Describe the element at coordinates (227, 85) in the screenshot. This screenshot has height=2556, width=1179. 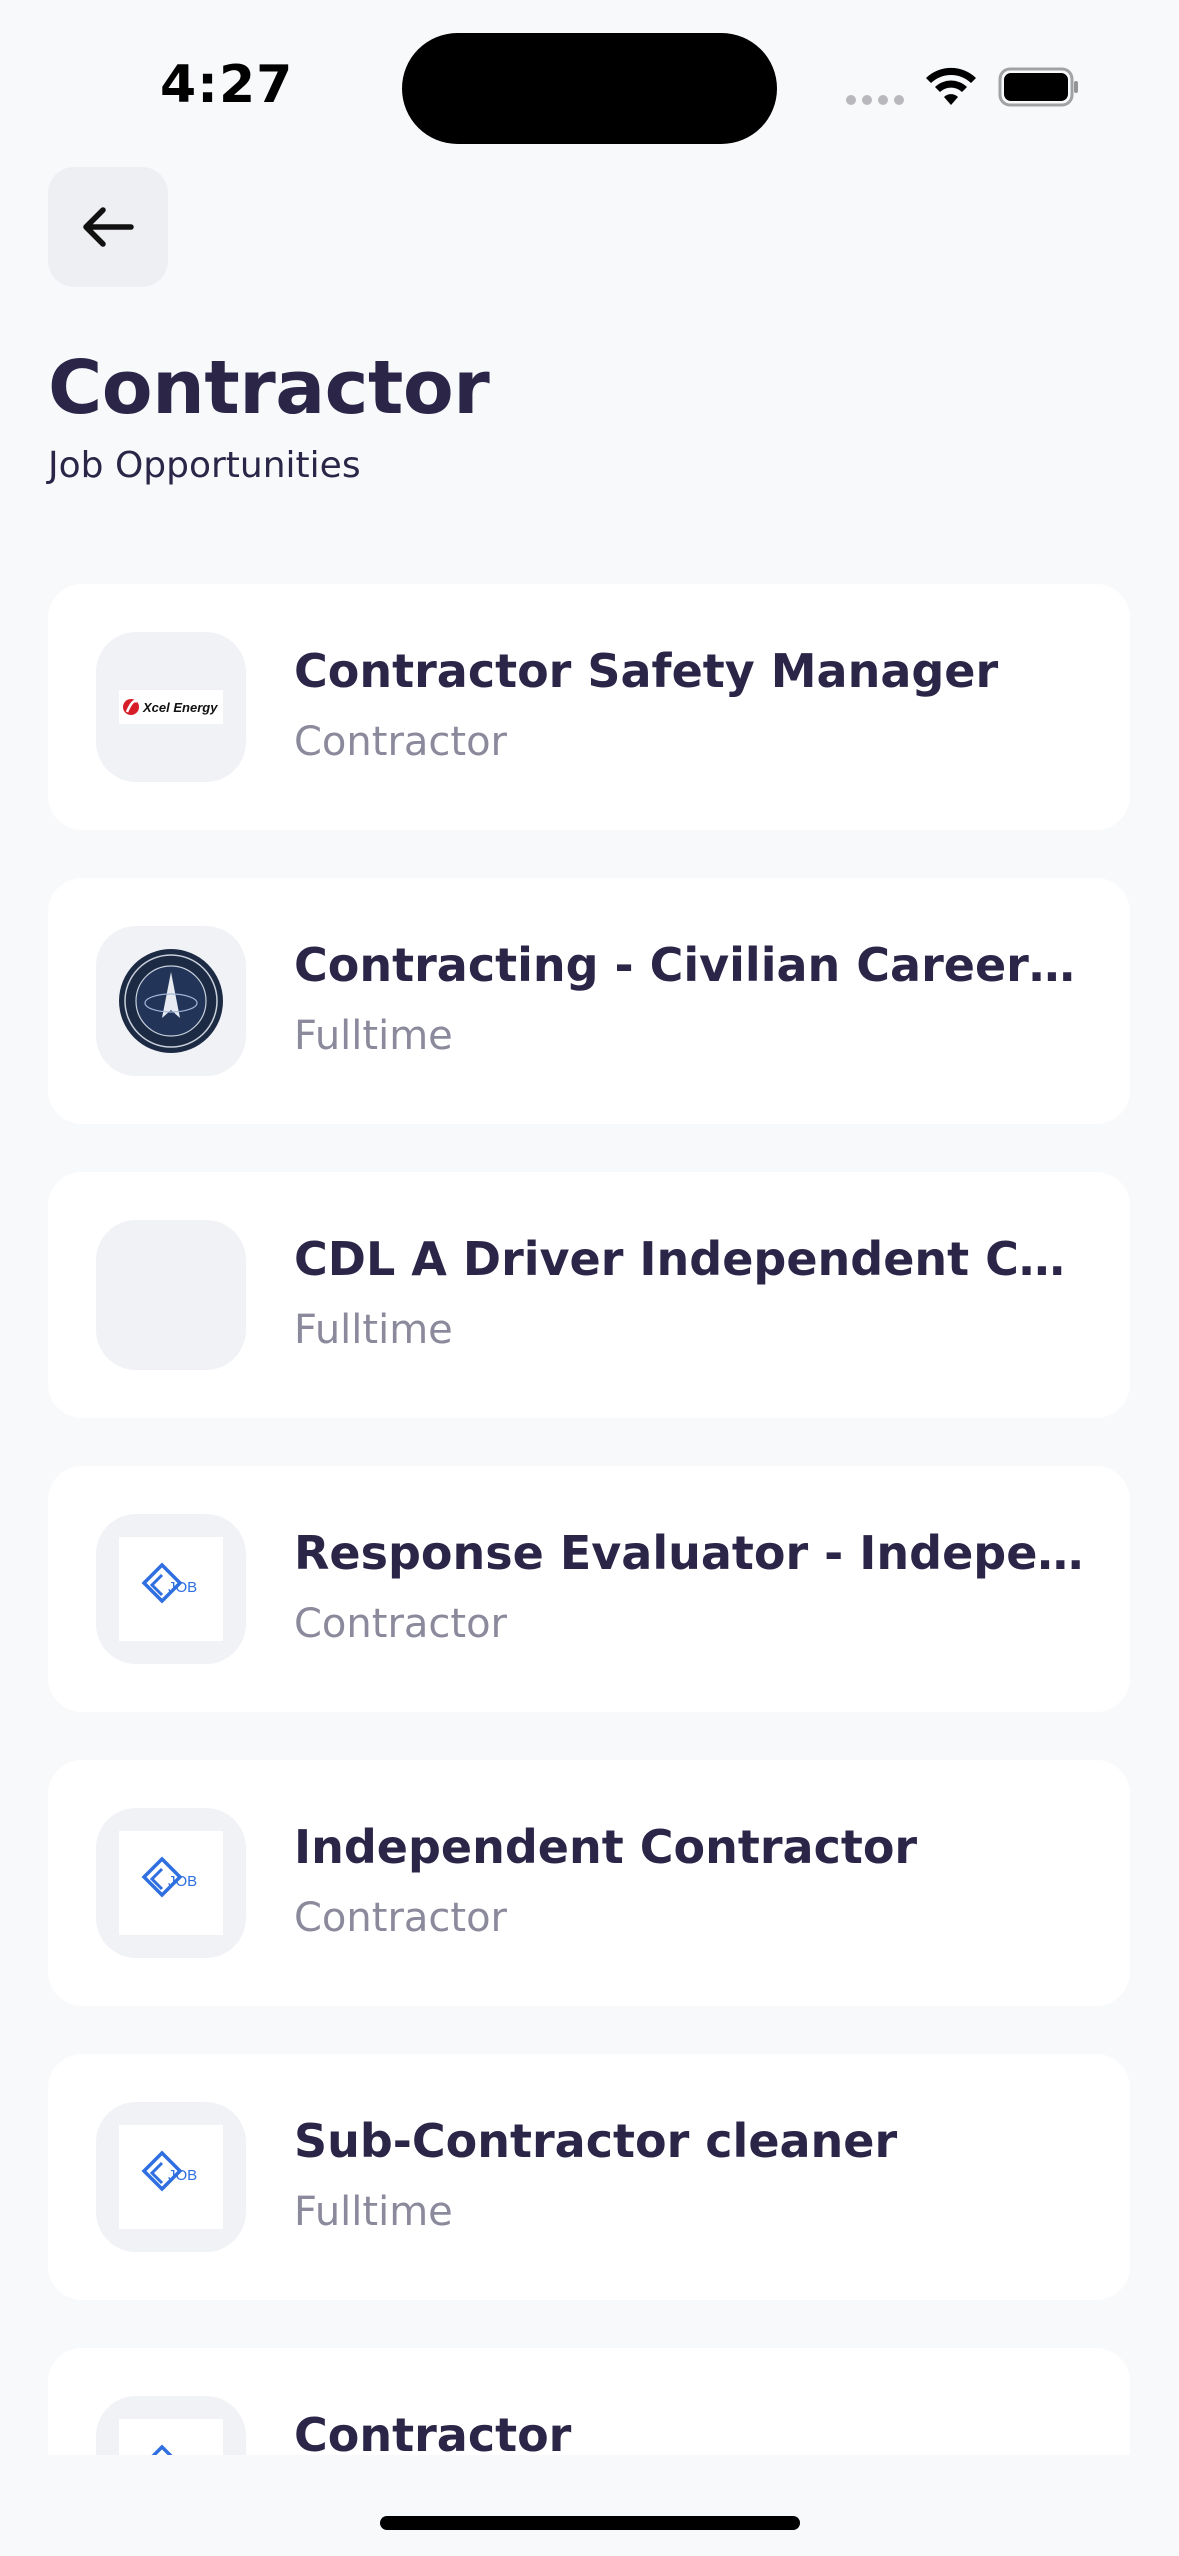
I see `status-time: 4:27` at that location.